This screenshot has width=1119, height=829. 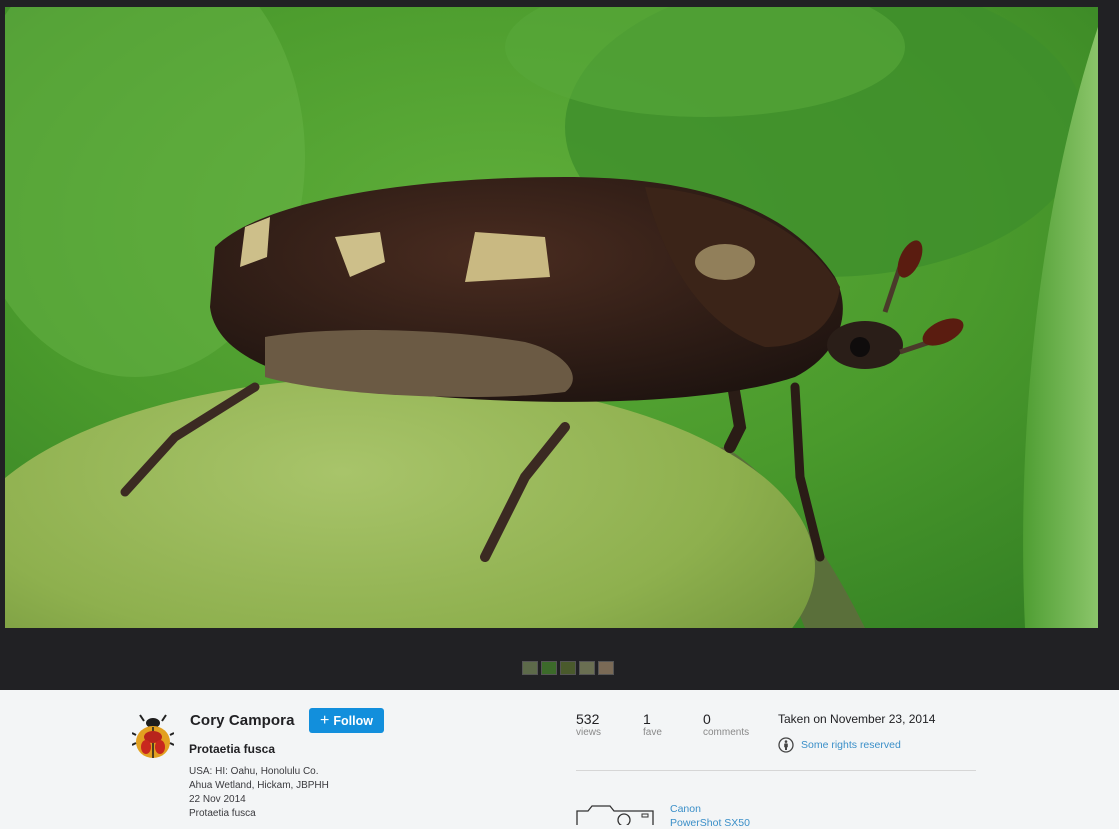 I want to click on camera-make-link: Canon, so click(x=685, y=809).